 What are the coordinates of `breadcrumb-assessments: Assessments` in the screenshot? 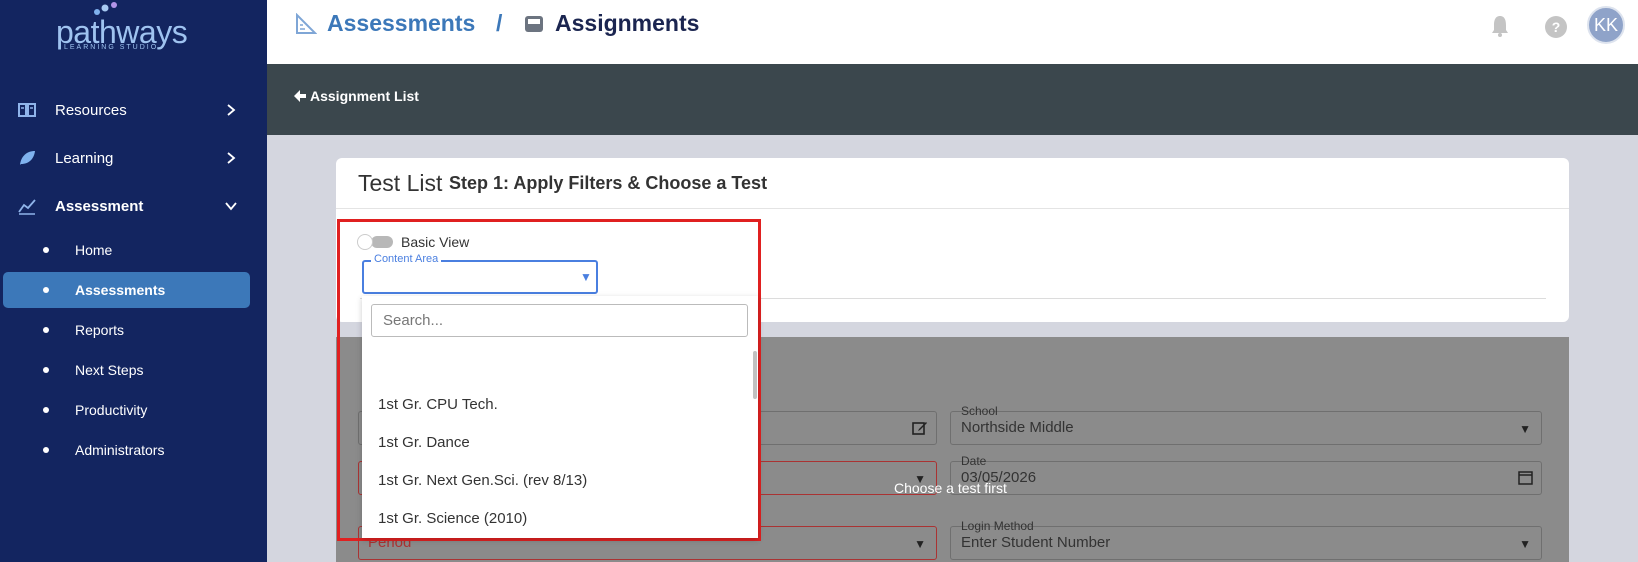 It's located at (385, 23).